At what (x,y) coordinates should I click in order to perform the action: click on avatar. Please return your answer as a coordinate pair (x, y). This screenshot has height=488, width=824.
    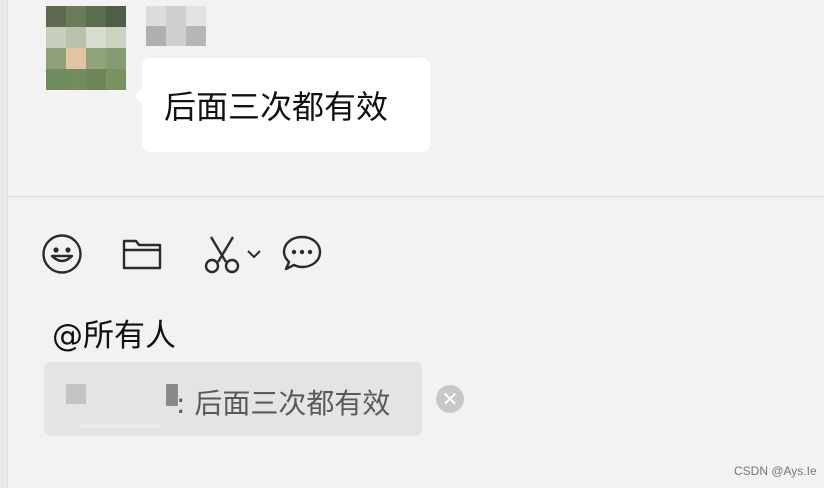
    Looking at the image, I should click on (86, 48).